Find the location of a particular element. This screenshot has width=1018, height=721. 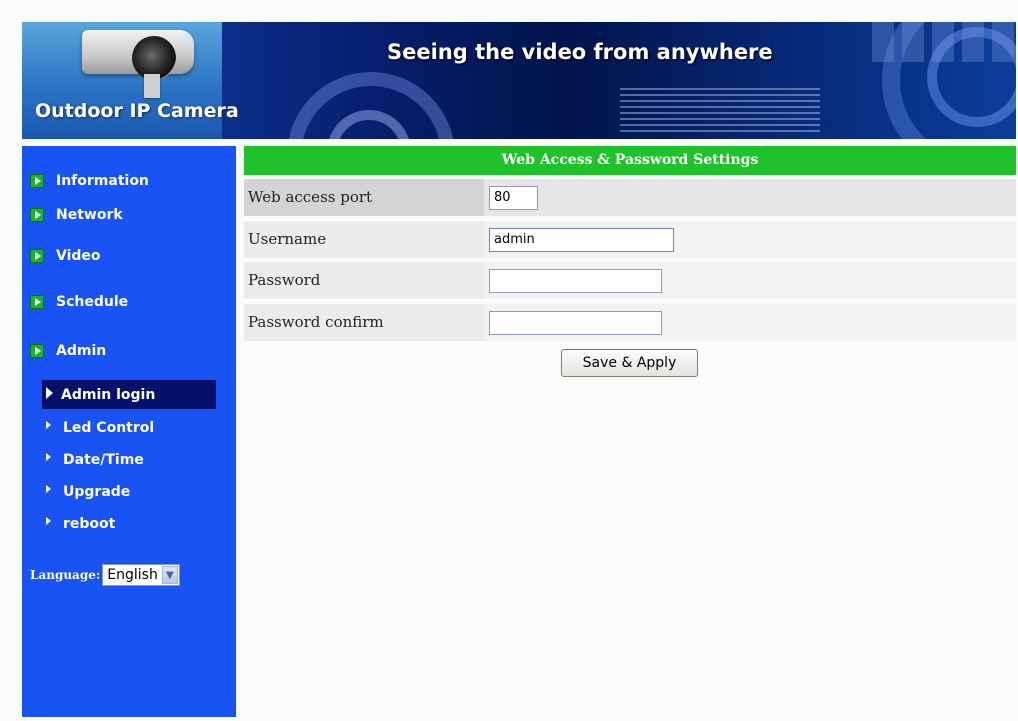

form-value-cell: 80 is located at coordinates (750, 197).